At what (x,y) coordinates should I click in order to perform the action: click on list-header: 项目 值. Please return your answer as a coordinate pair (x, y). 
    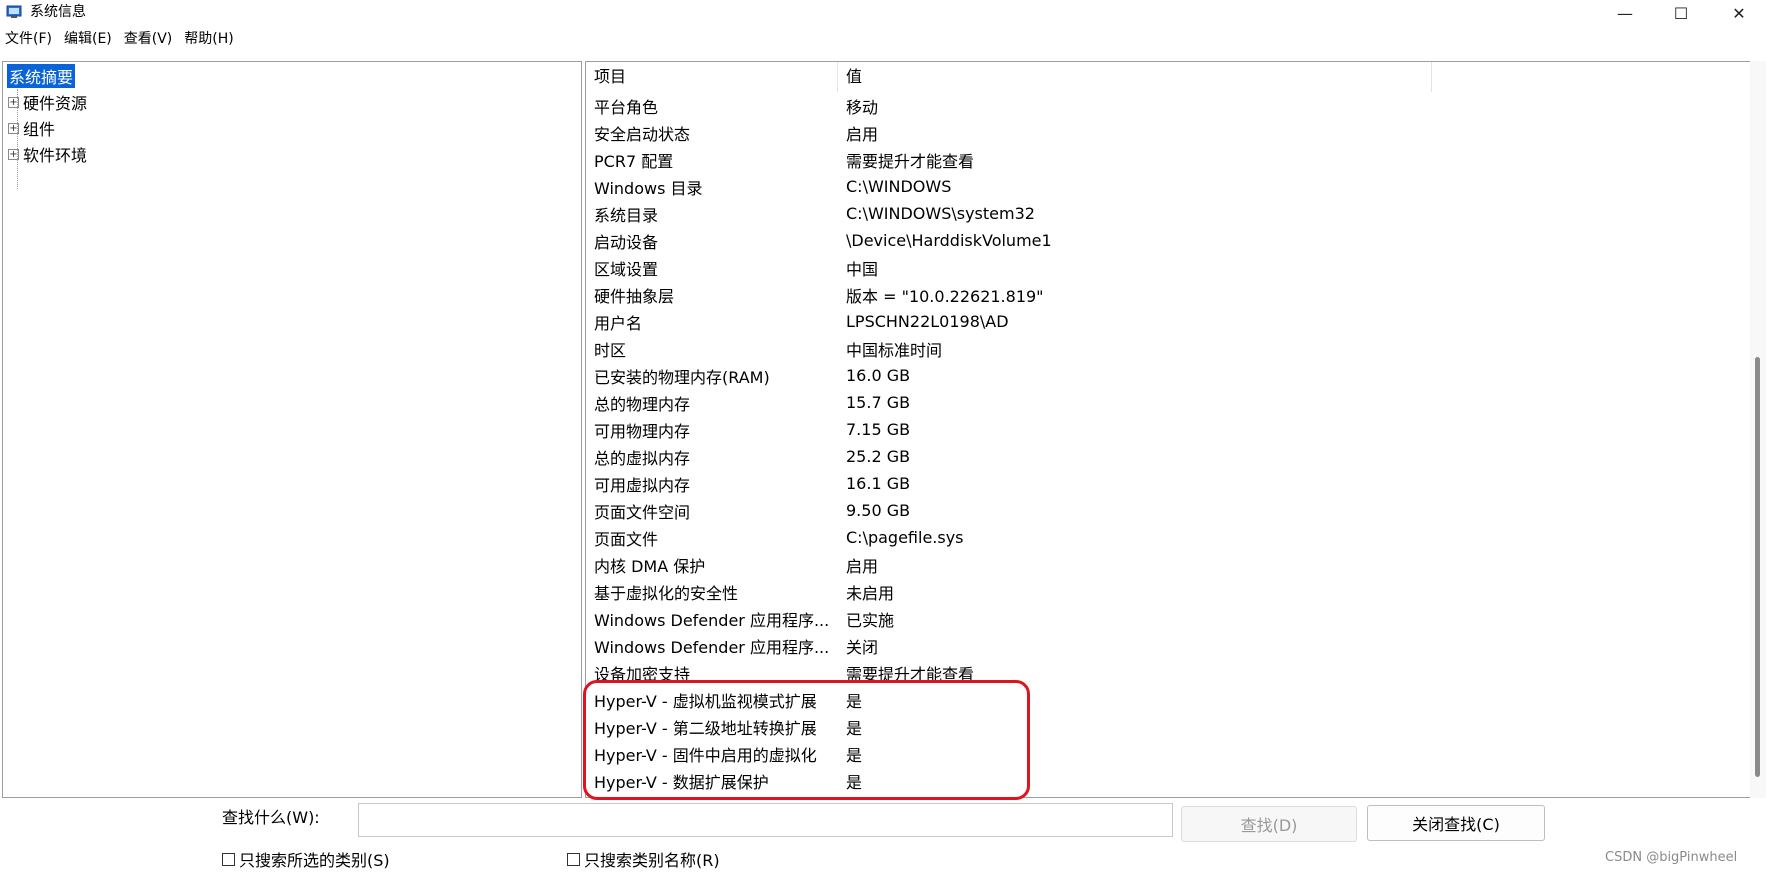
    Looking at the image, I should click on (1168, 77).